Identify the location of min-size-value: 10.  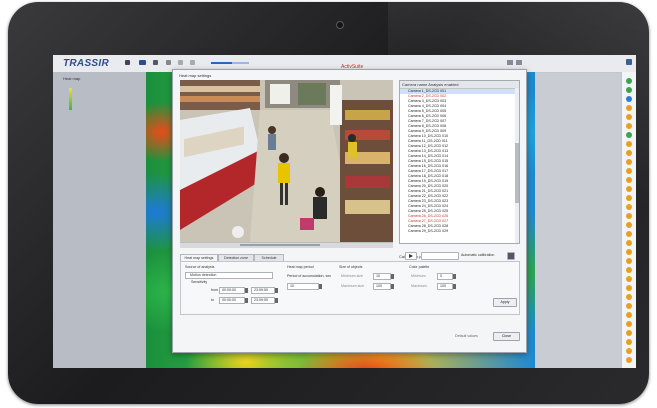
(378, 276).